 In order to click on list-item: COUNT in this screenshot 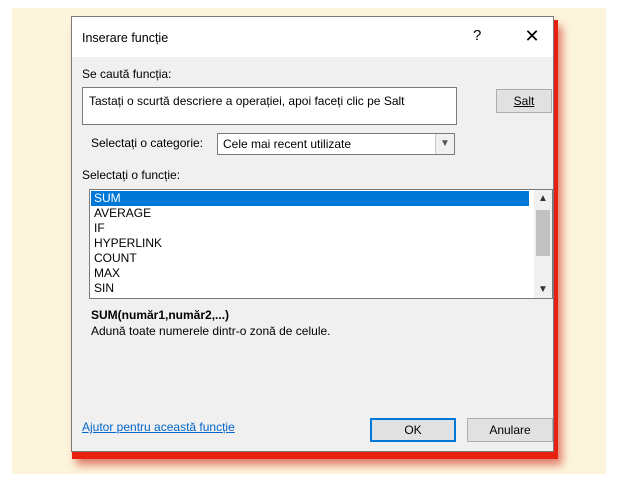, I will do `click(310, 258)`.